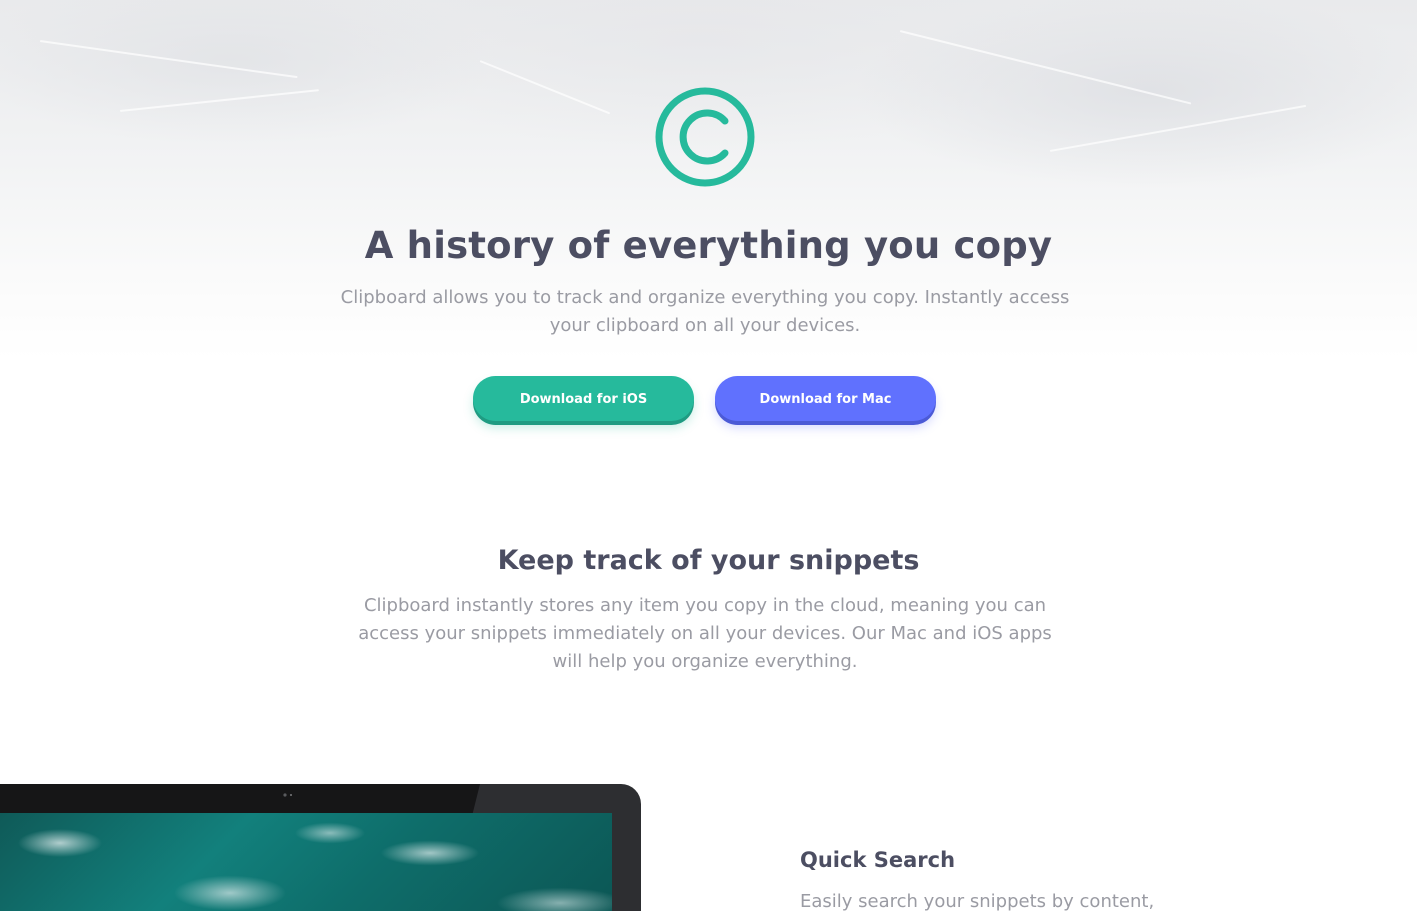 The width and height of the screenshot is (1417, 911). What do you see at coordinates (306, 862) in the screenshot?
I see `device-screen-ocean-image` at bounding box center [306, 862].